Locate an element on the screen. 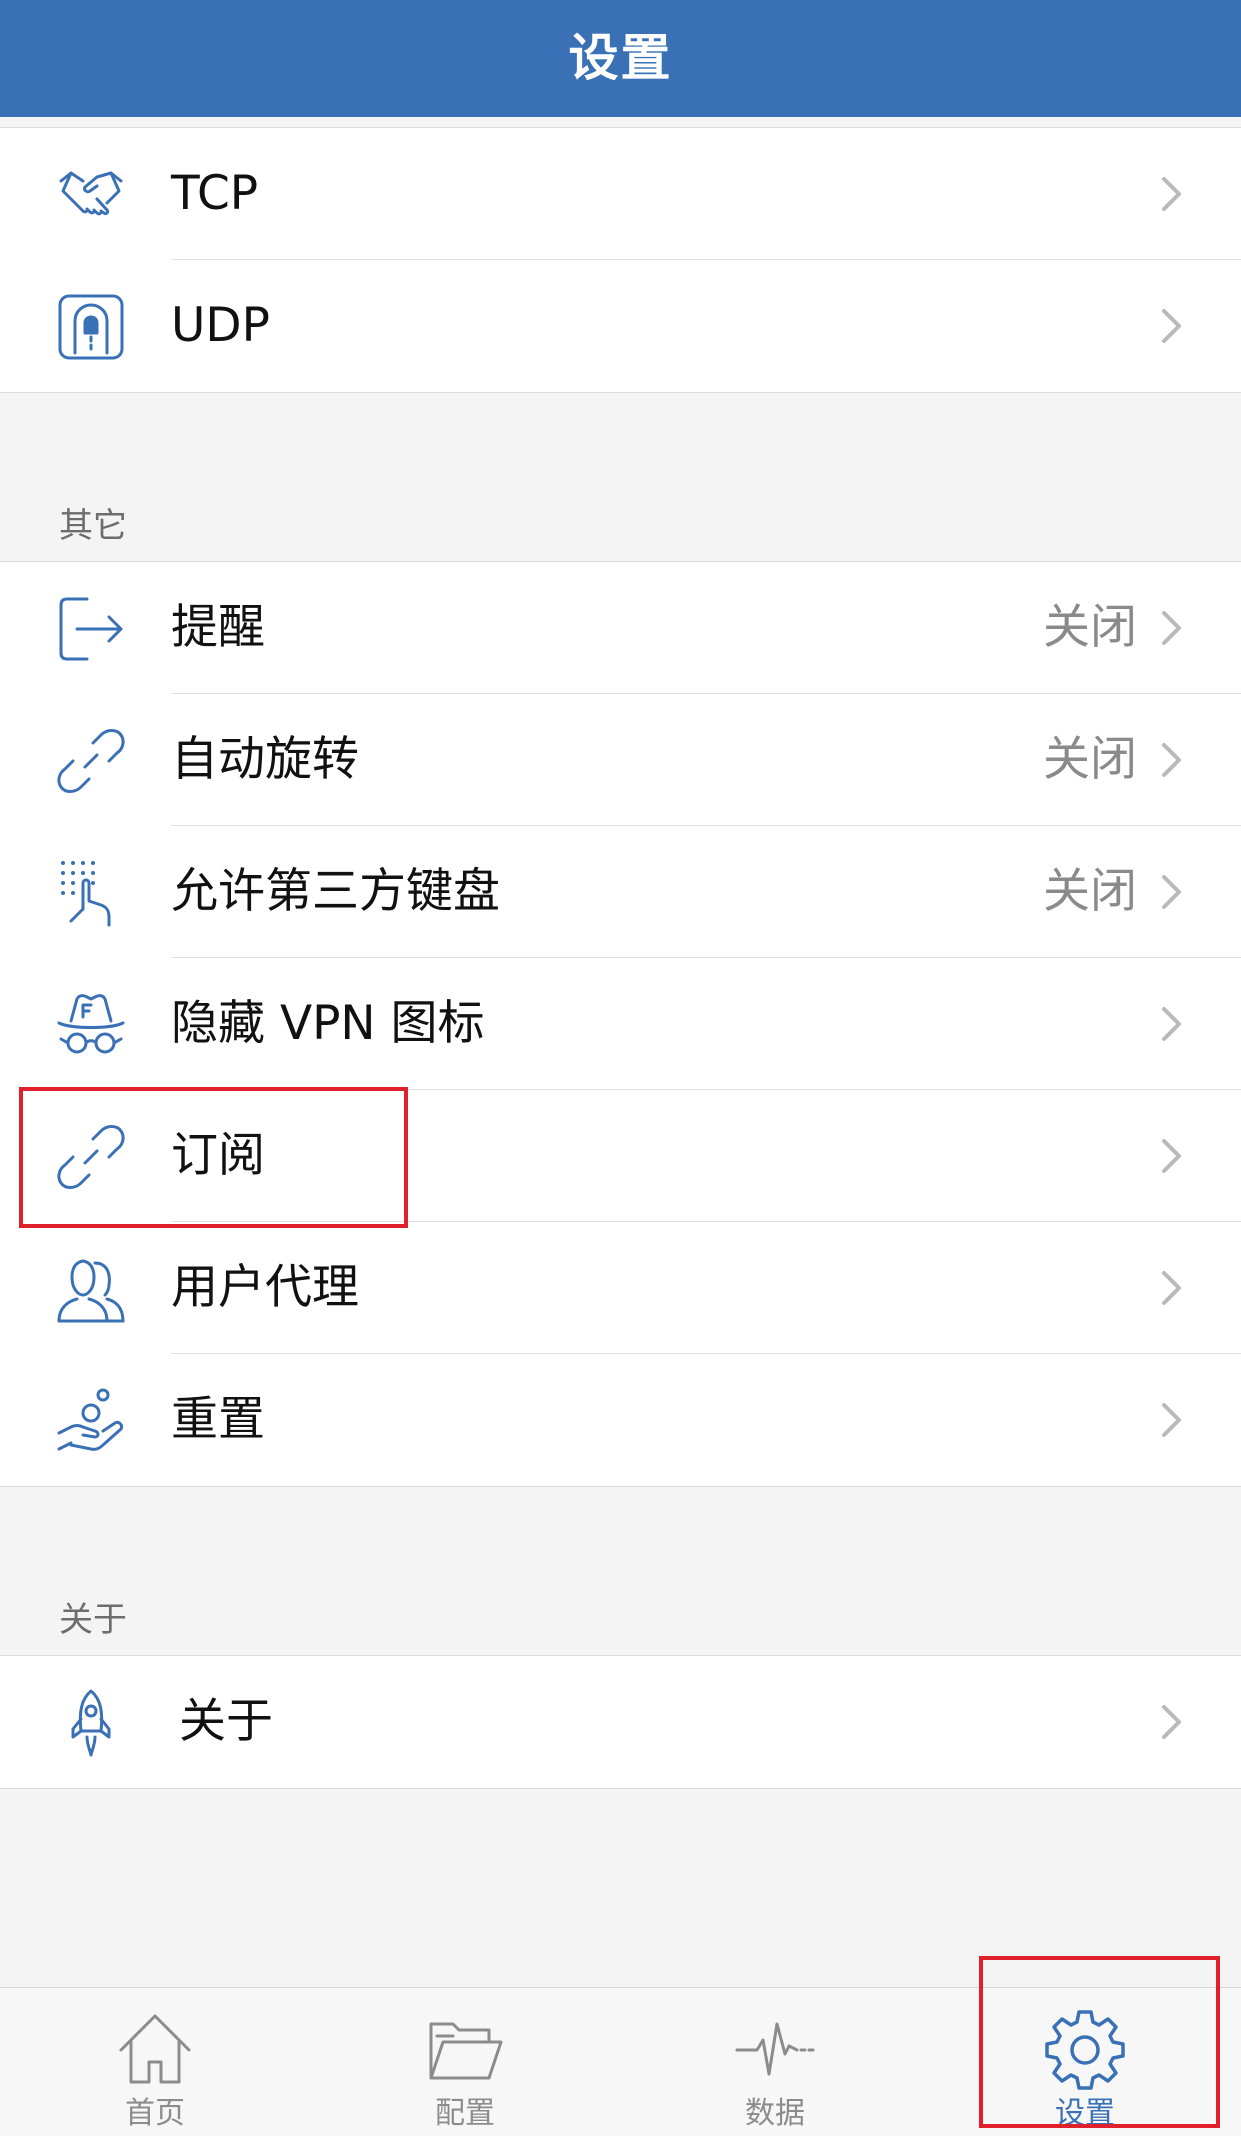  settings-row-label: TCP is located at coordinates (215, 193).